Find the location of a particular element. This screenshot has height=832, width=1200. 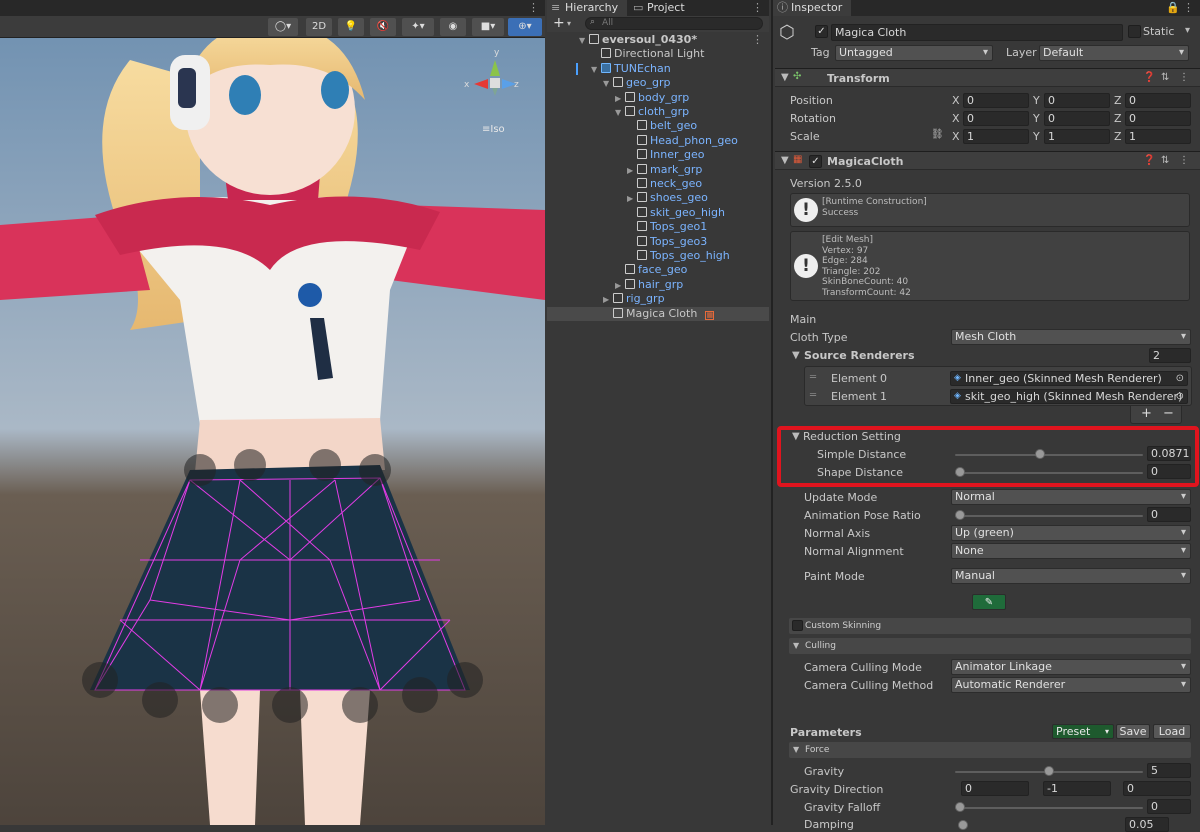

force-foldout: ▼ Force is located at coordinates (990, 750).